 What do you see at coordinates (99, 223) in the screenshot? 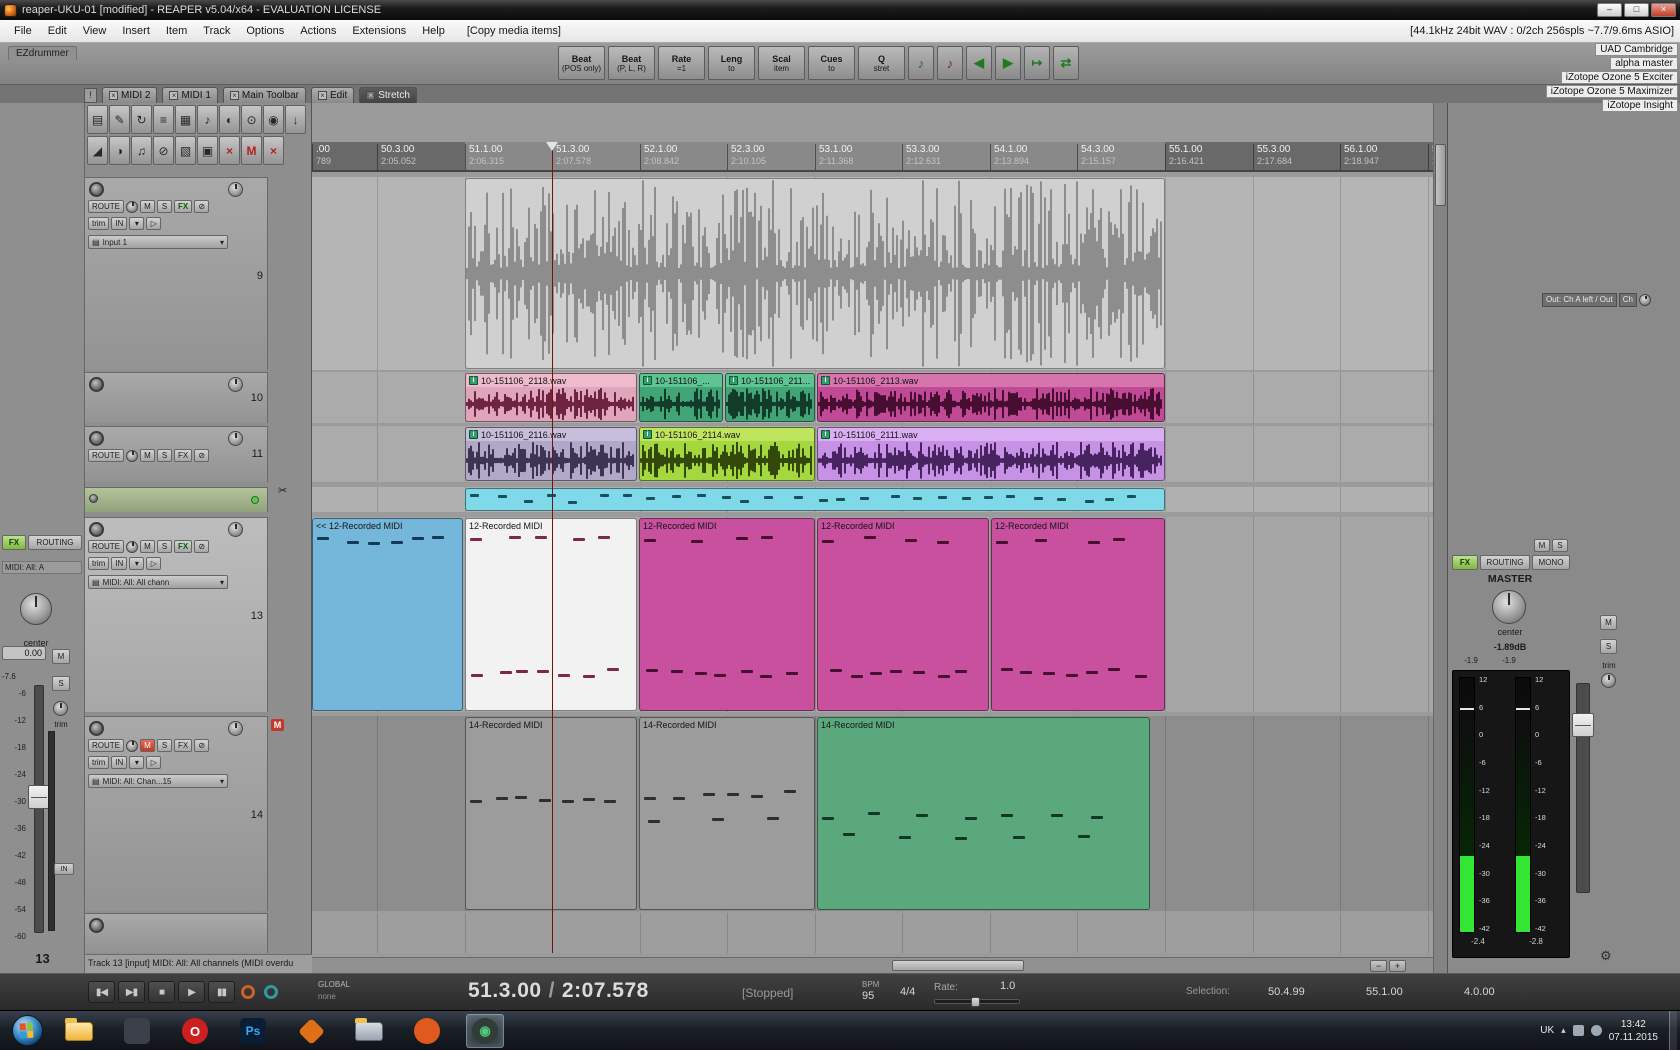
I see `trim-button: trim` at bounding box center [99, 223].